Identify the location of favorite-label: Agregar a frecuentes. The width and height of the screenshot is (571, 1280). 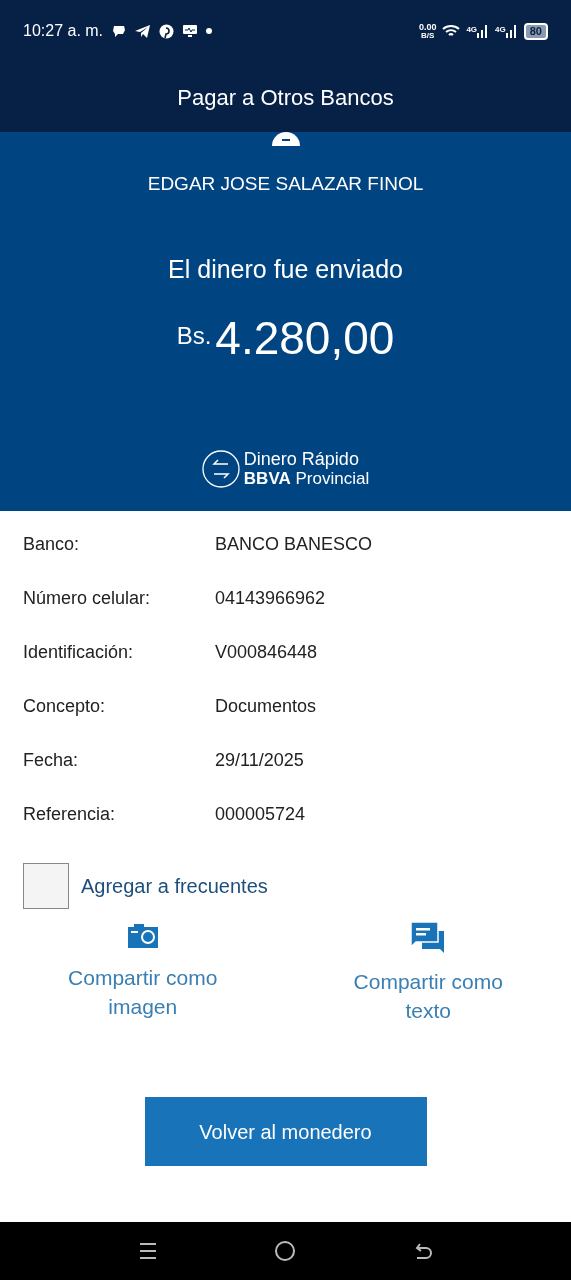
(174, 886).